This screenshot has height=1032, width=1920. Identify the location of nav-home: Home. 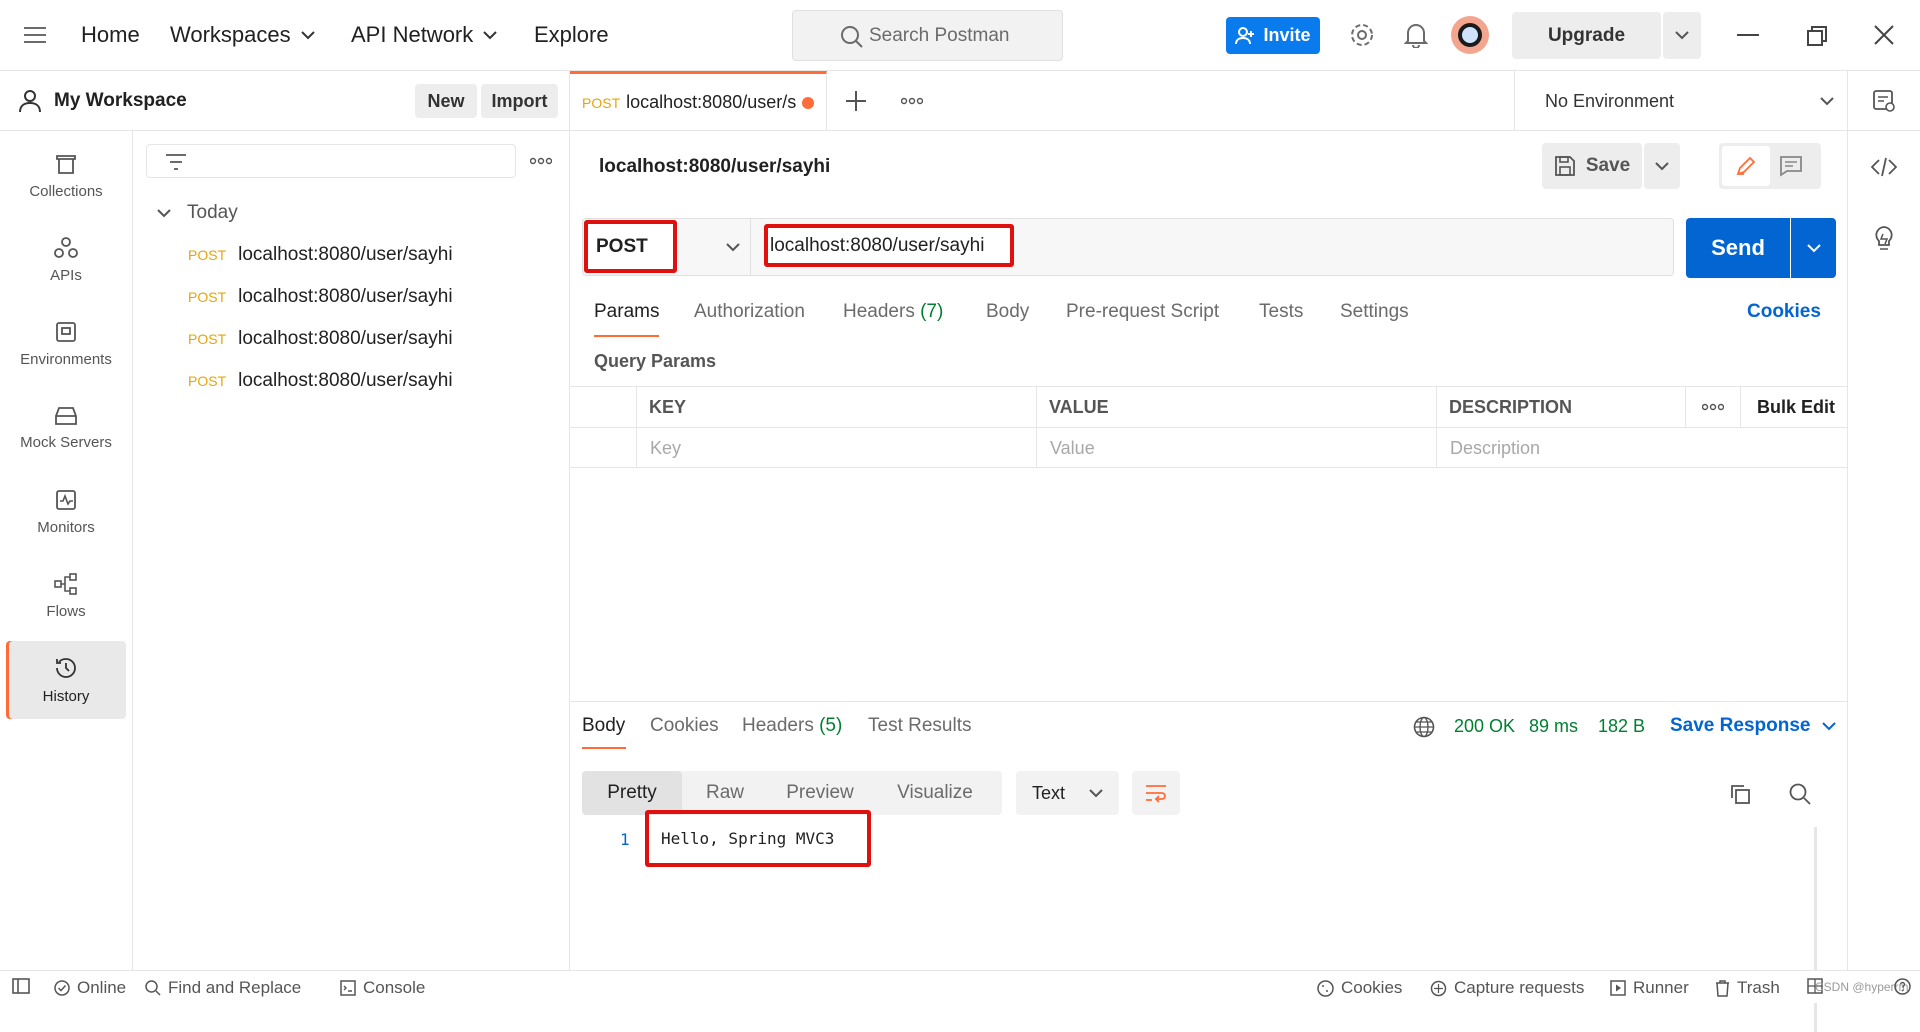
(110, 35).